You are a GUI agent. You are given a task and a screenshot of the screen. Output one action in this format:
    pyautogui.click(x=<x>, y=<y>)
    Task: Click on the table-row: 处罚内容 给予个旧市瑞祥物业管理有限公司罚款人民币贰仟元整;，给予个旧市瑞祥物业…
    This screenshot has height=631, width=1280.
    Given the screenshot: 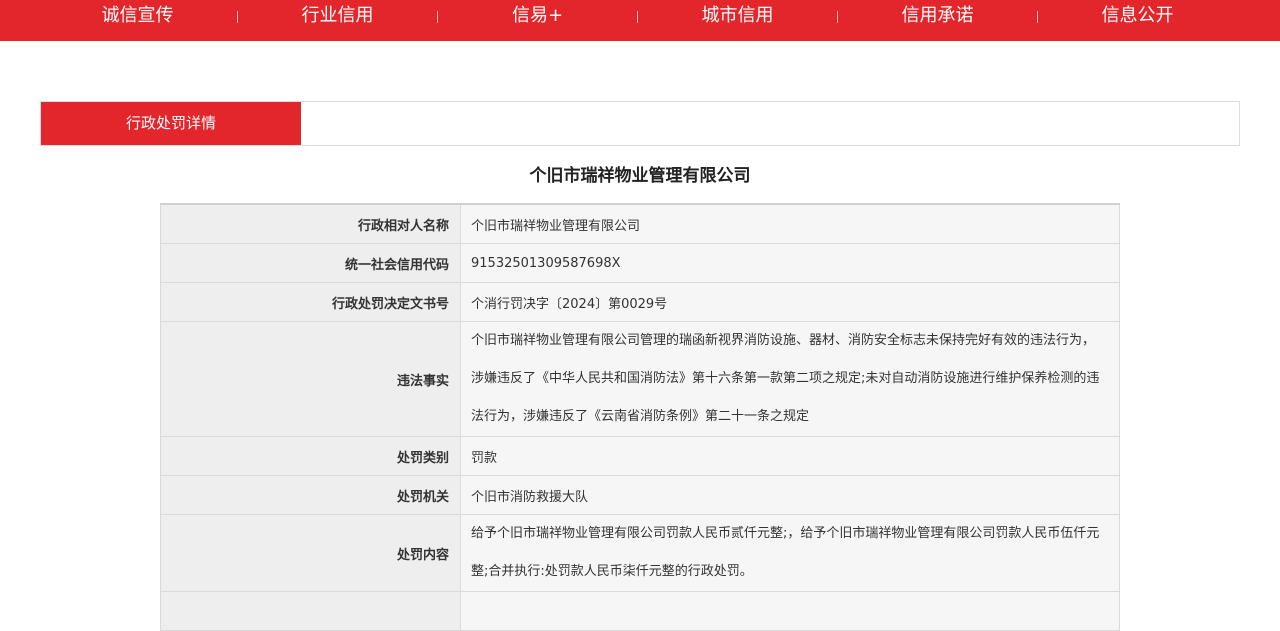 What is the action you would take?
    pyautogui.click(x=640, y=553)
    